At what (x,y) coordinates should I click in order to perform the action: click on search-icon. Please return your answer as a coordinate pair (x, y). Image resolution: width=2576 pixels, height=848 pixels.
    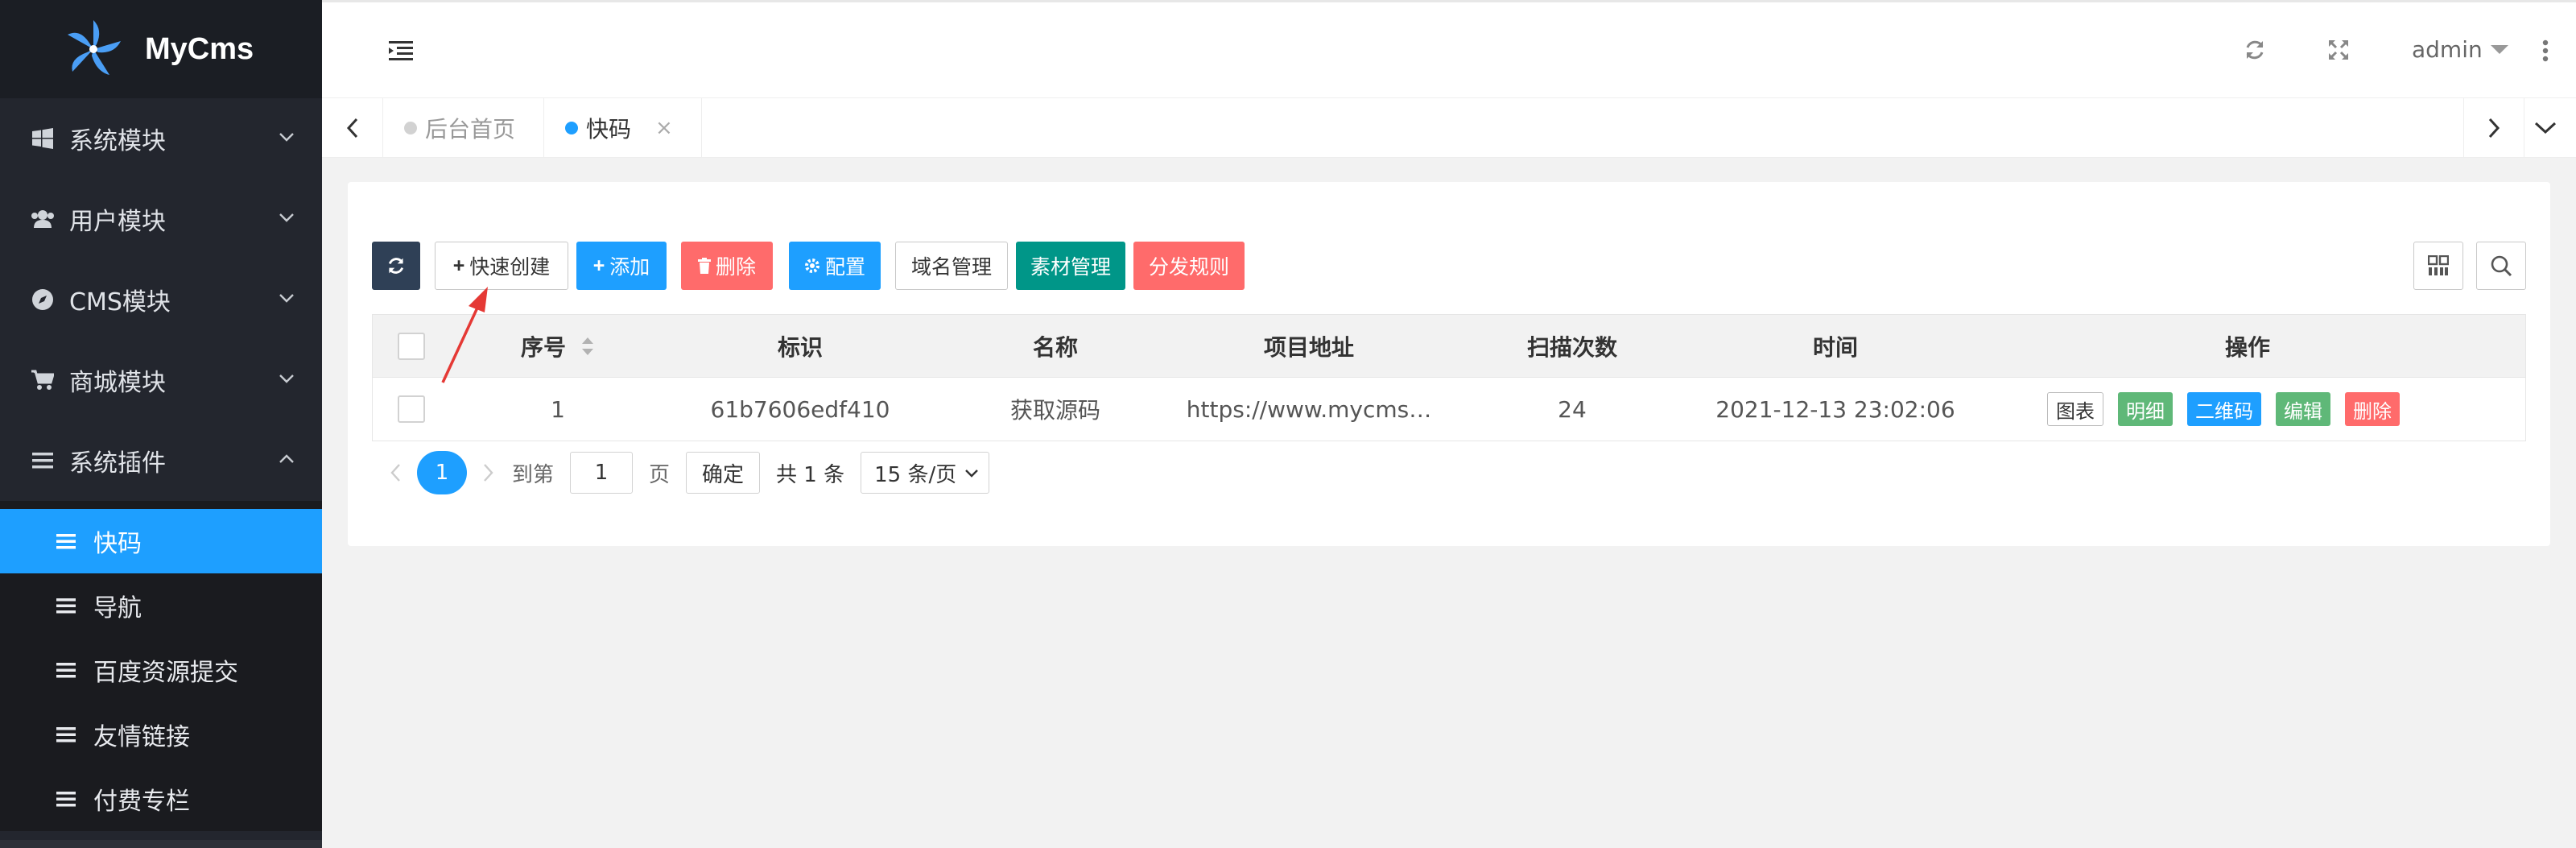
    Looking at the image, I should click on (2501, 266).